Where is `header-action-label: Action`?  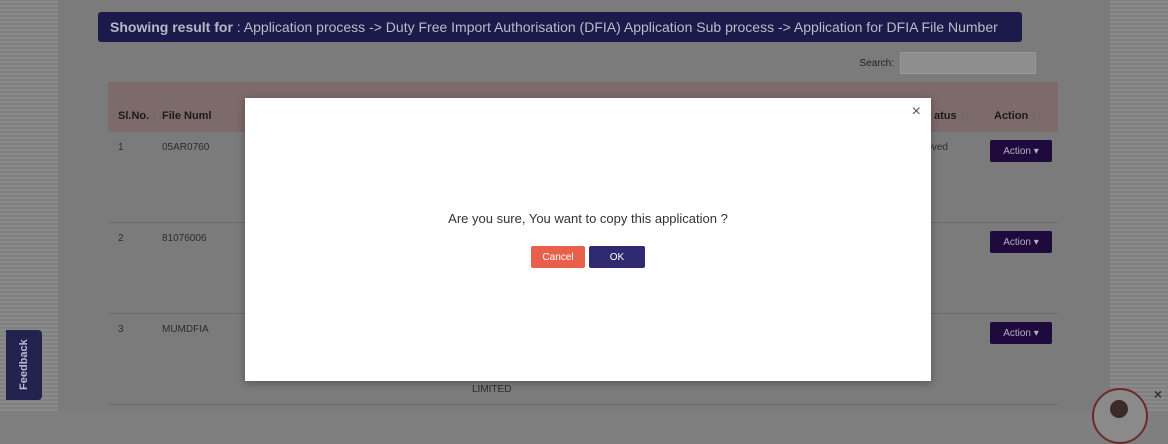
header-action-label: Action is located at coordinates (1011, 116).